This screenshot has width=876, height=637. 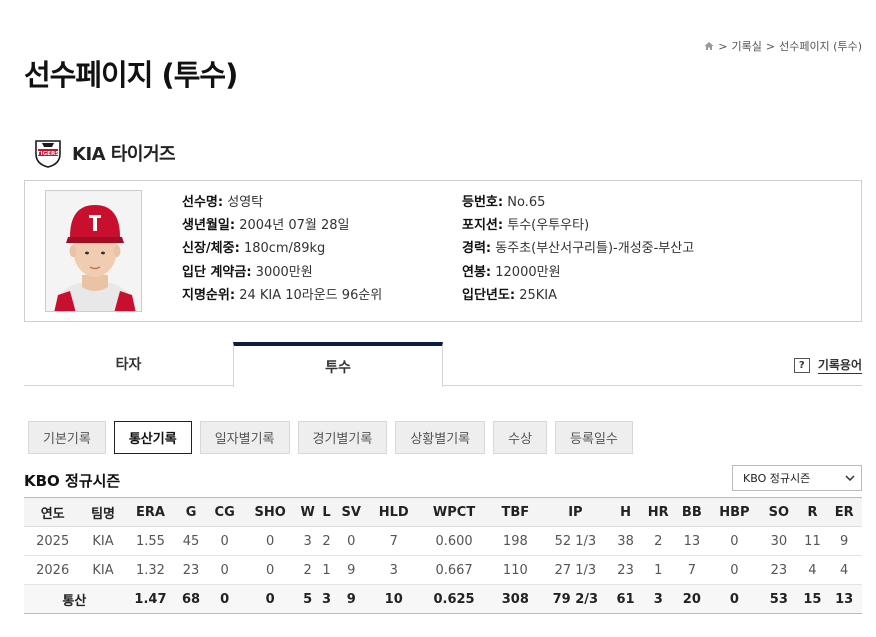 What do you see at coordinates (477, 272) in the screenshot?
I see `label: 연봉:` at bounding box center [477, 272].